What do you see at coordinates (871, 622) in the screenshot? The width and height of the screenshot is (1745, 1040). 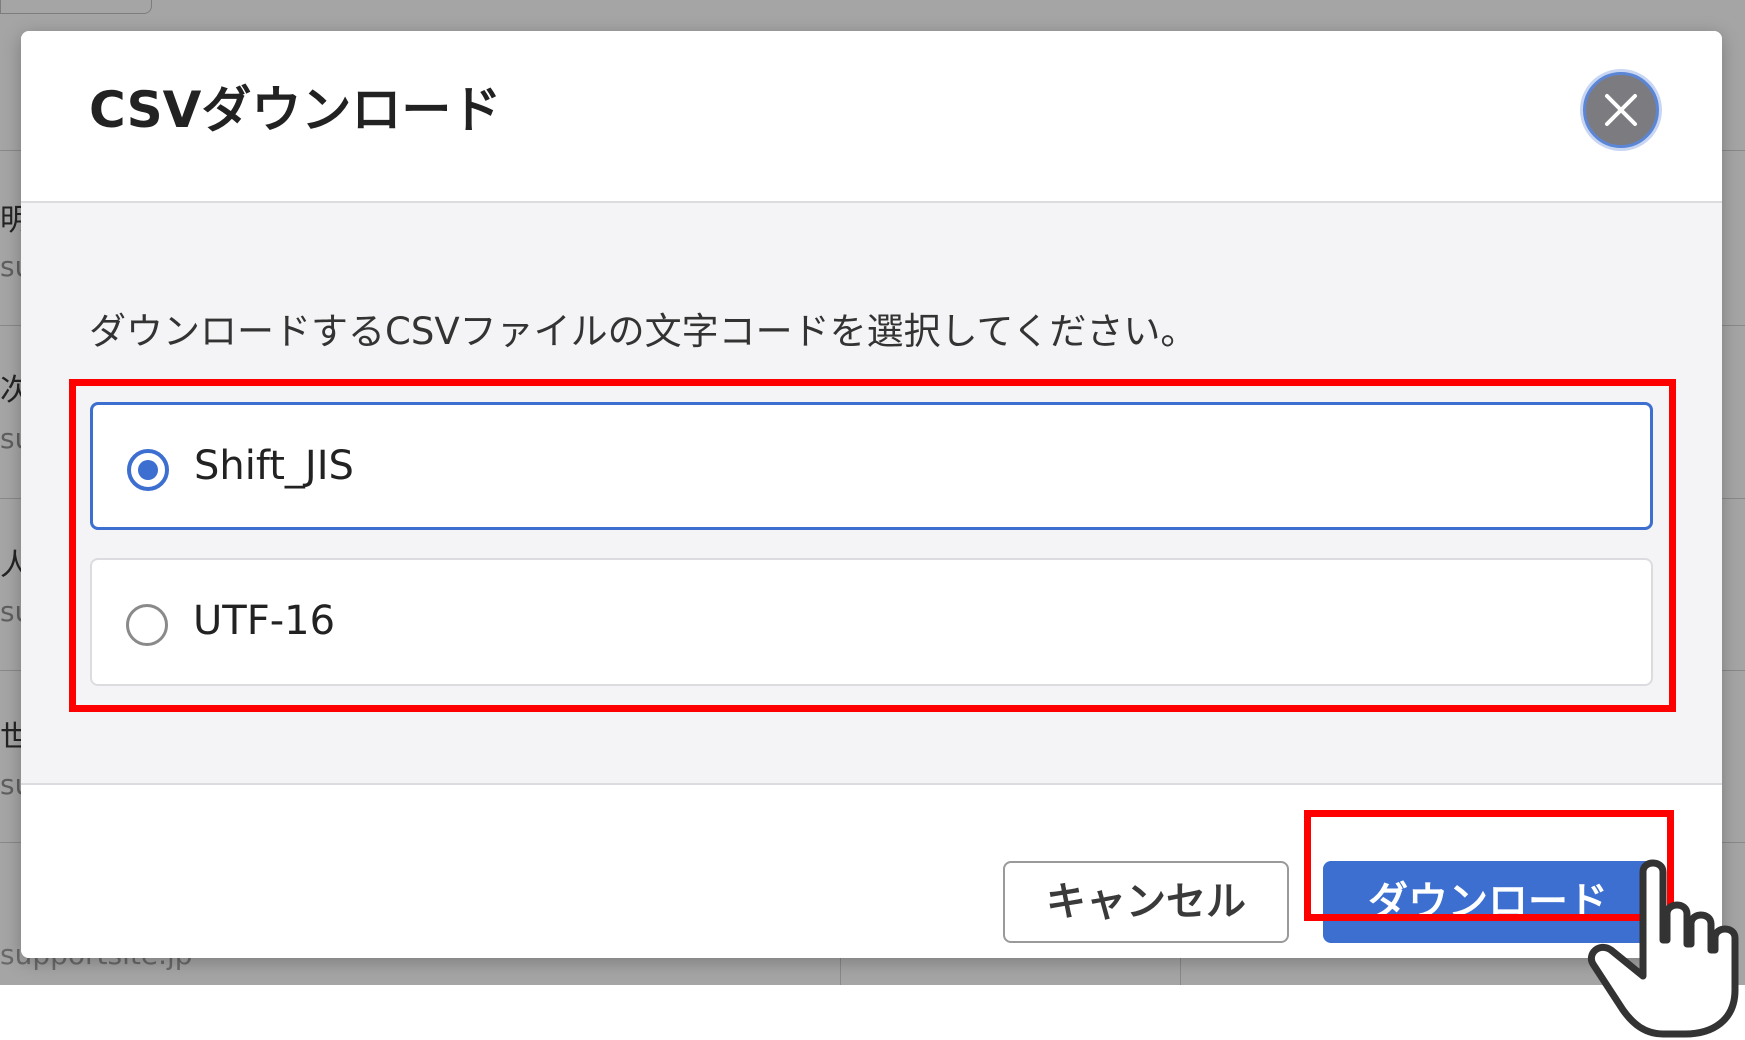 I see `encoding-option-utf-16: UTF-16` at bounding box center [871, 622].